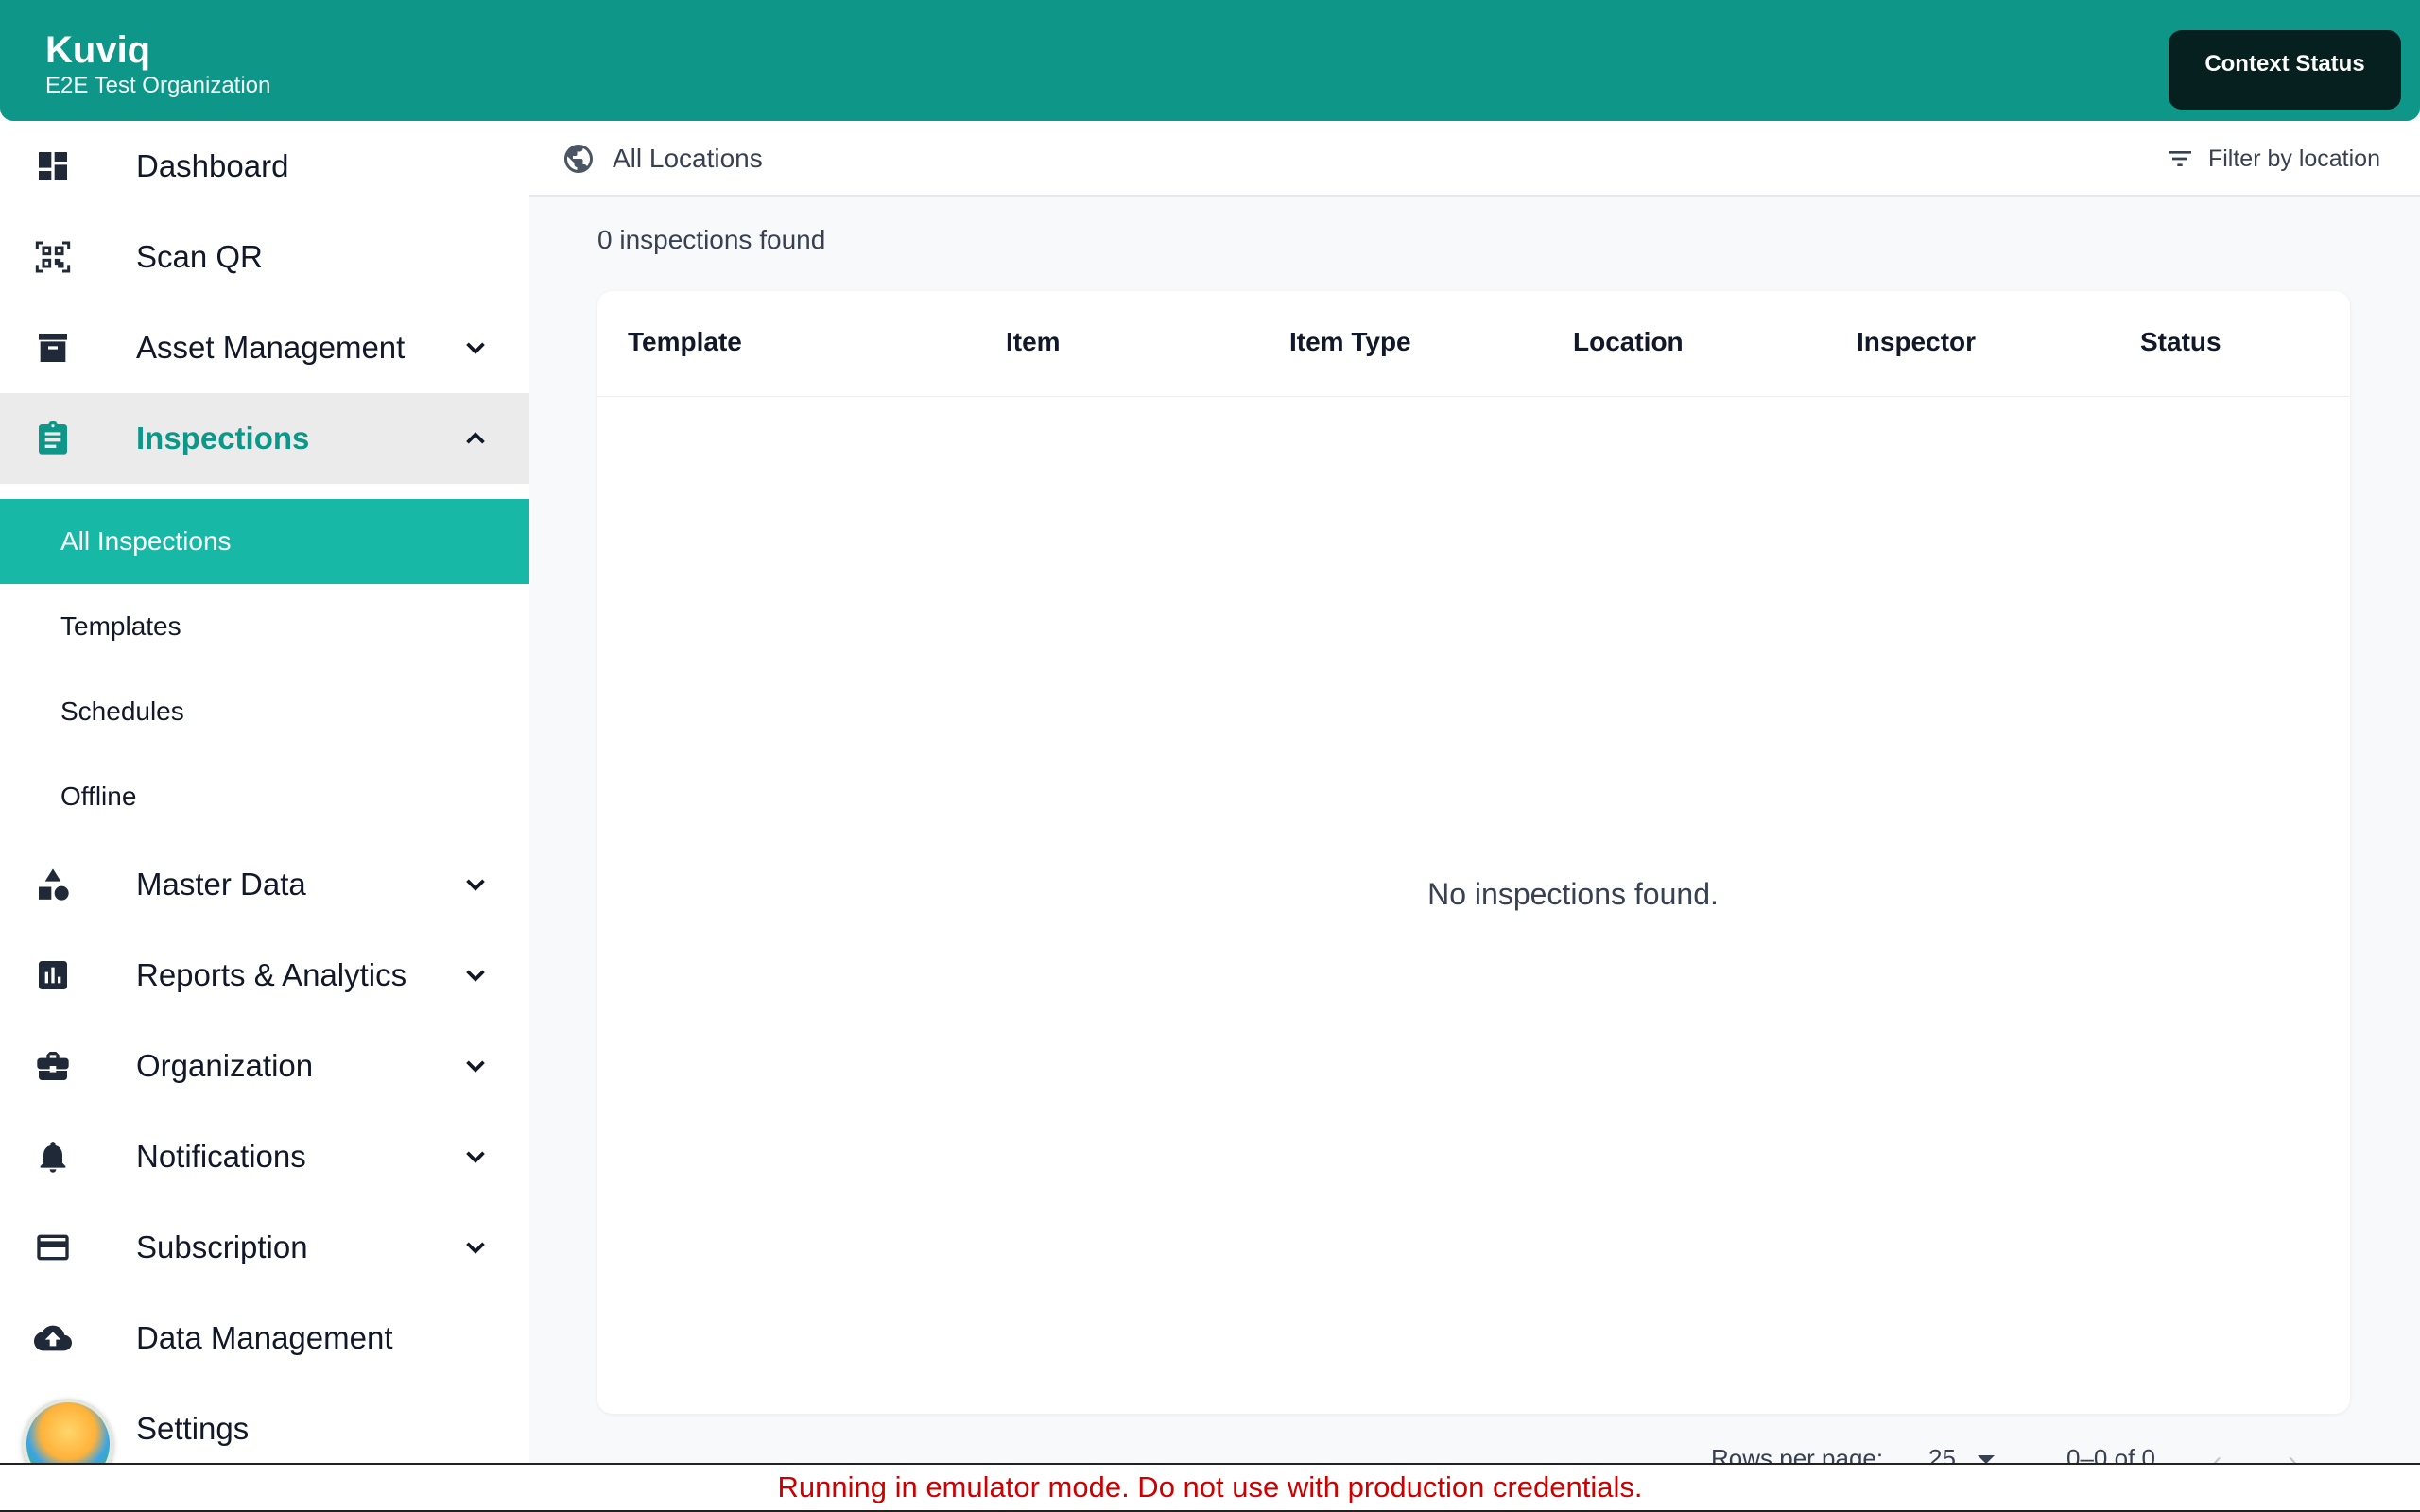 This screenshot has height=1512, width=2420. What do you see at coordinates (264, 257) in the screenshot?
I see `sidebar-item-scan-qr: Scan QR` at bounding box center [264, 257].